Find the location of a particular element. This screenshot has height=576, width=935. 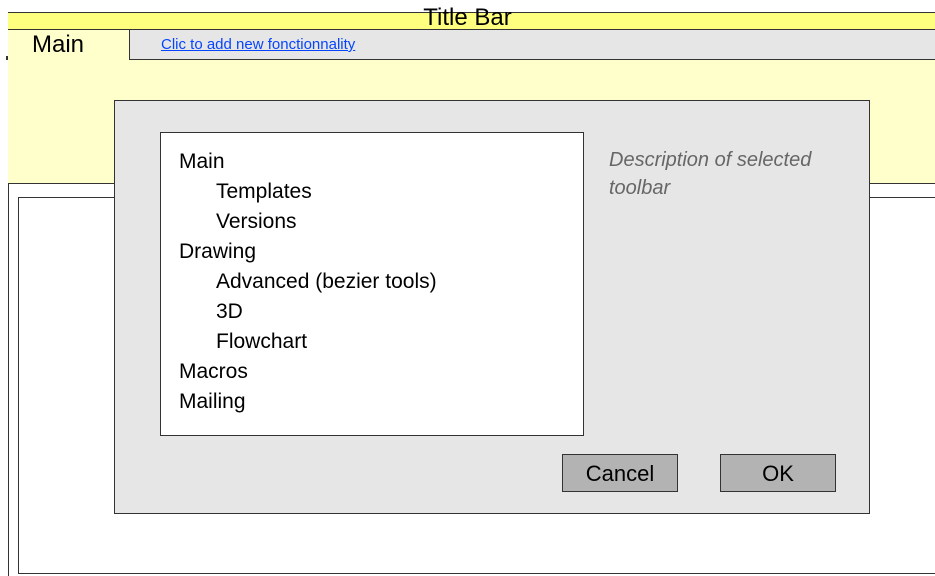

window-title: Title Bar is located at coordinates (467, 17).